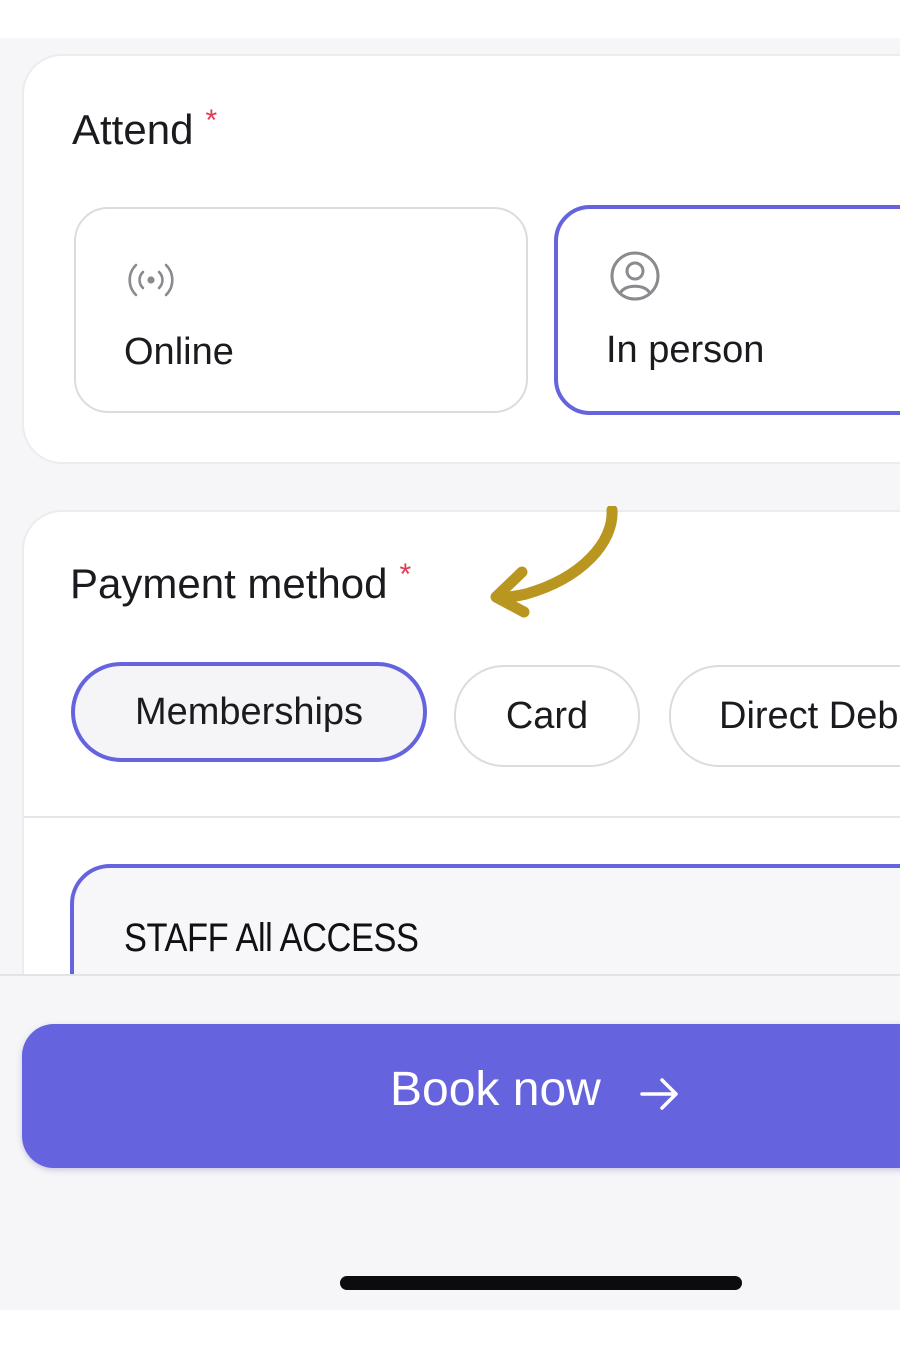  Describe the element at coordinates (635, 276) in the screenshot. I see `user-circle-icon` at that location.